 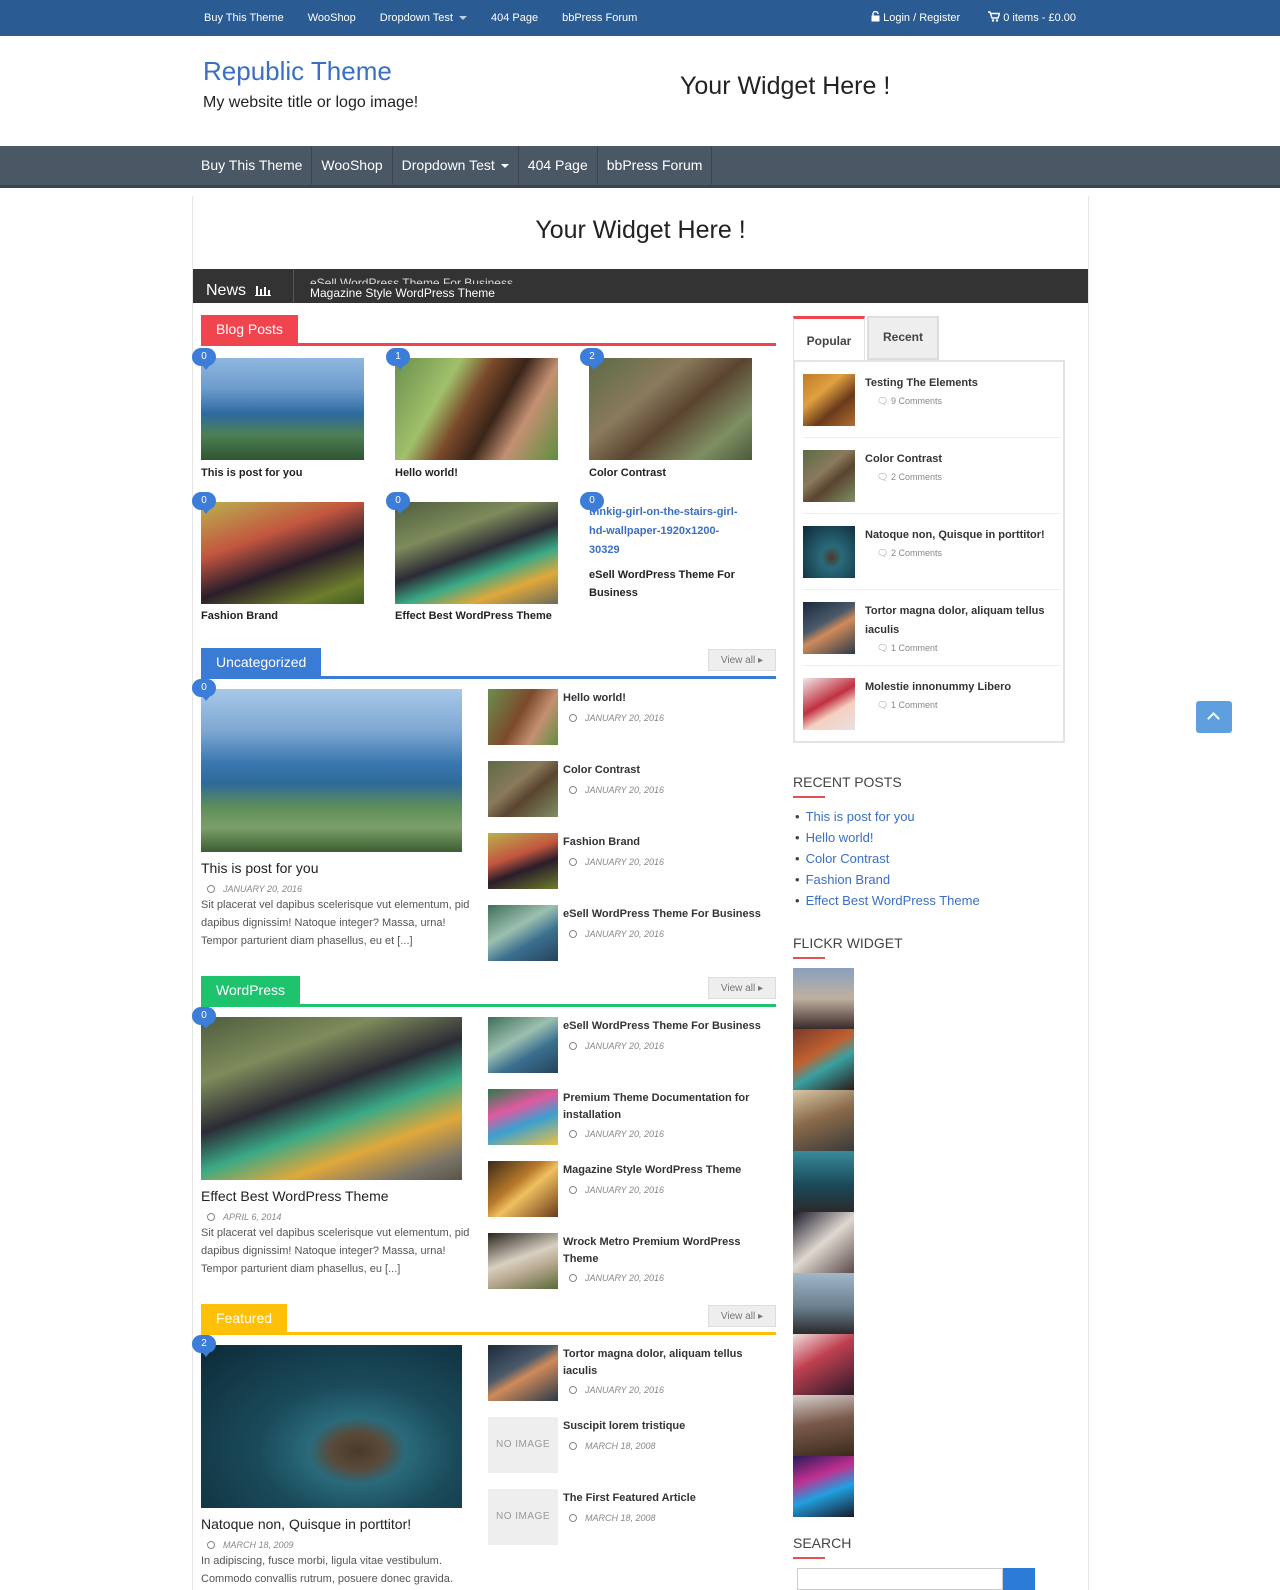 What do you see at coordinates (665, 770) in the screenshot?
I see `list-post-title: Color Contrast` at bounding box center [665, 770].